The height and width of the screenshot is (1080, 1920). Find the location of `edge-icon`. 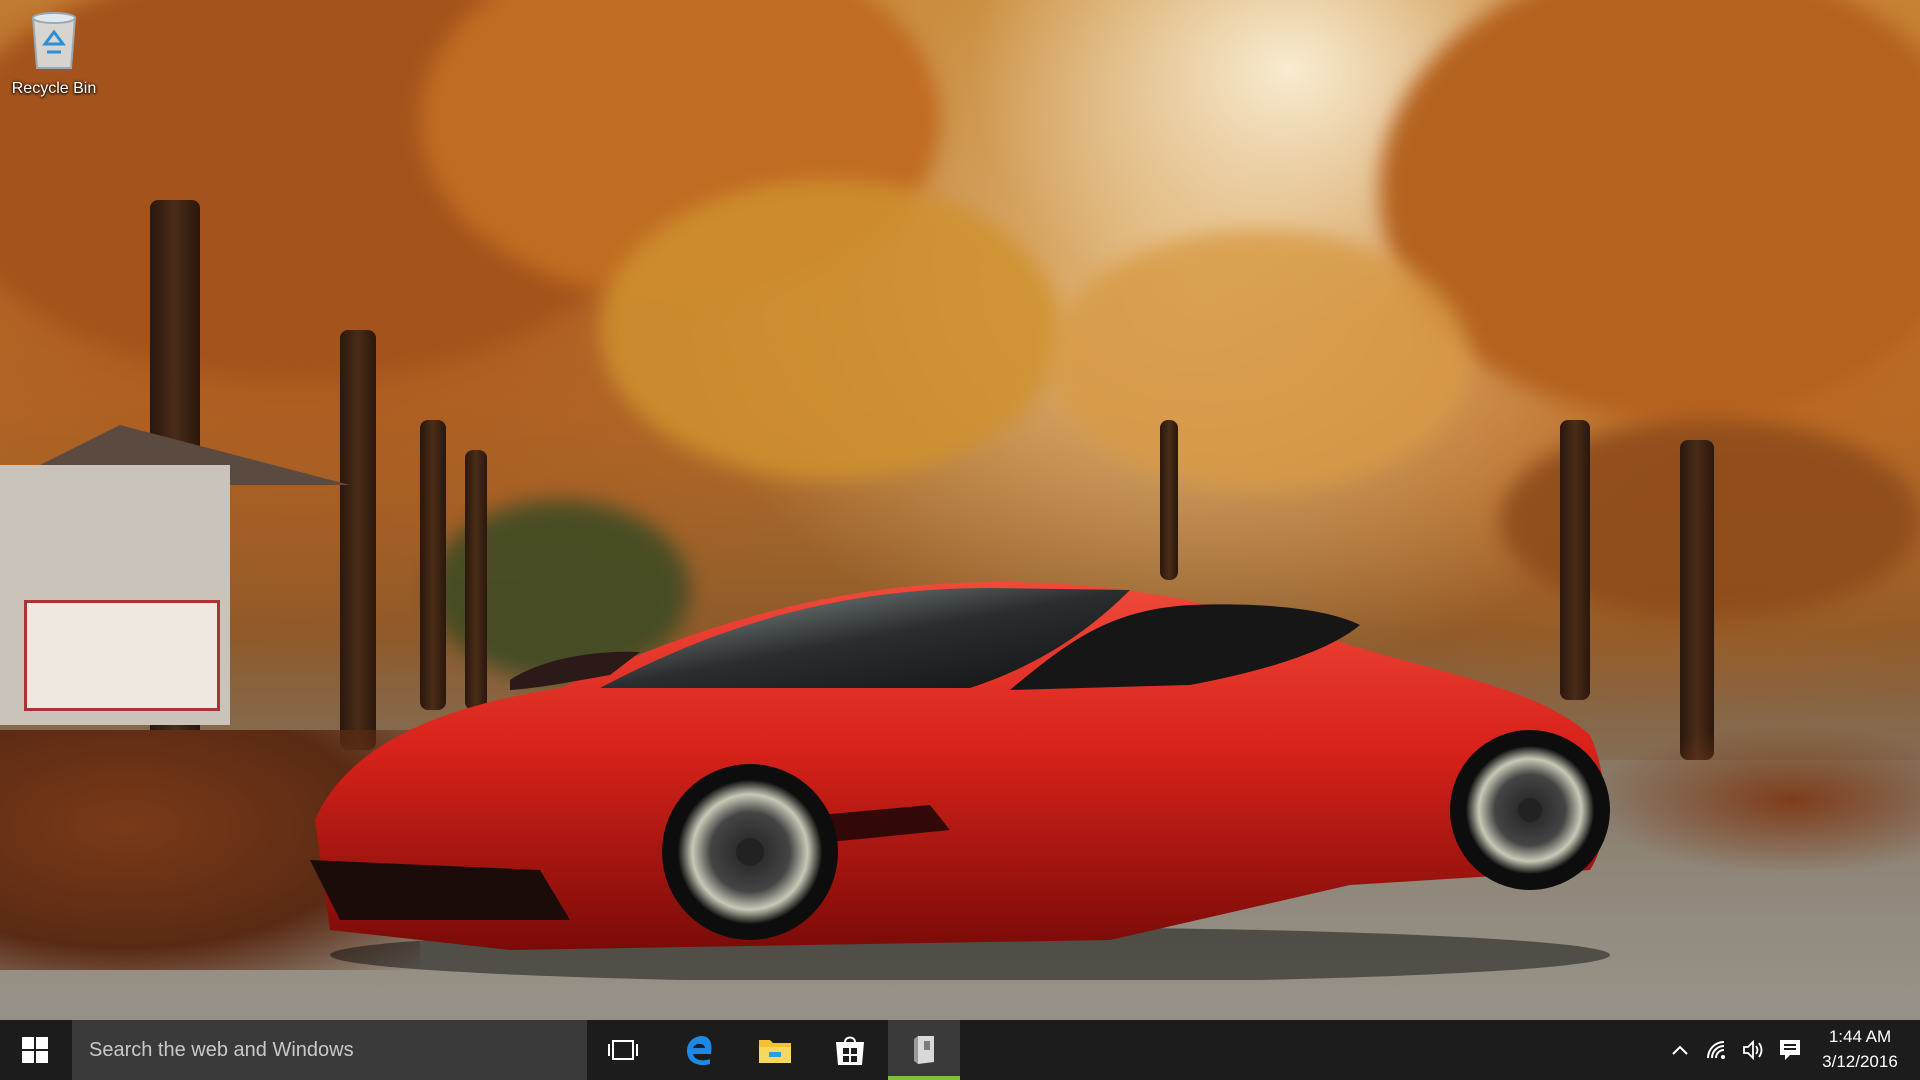

edge-icon is located at coordinates (699, 1051).